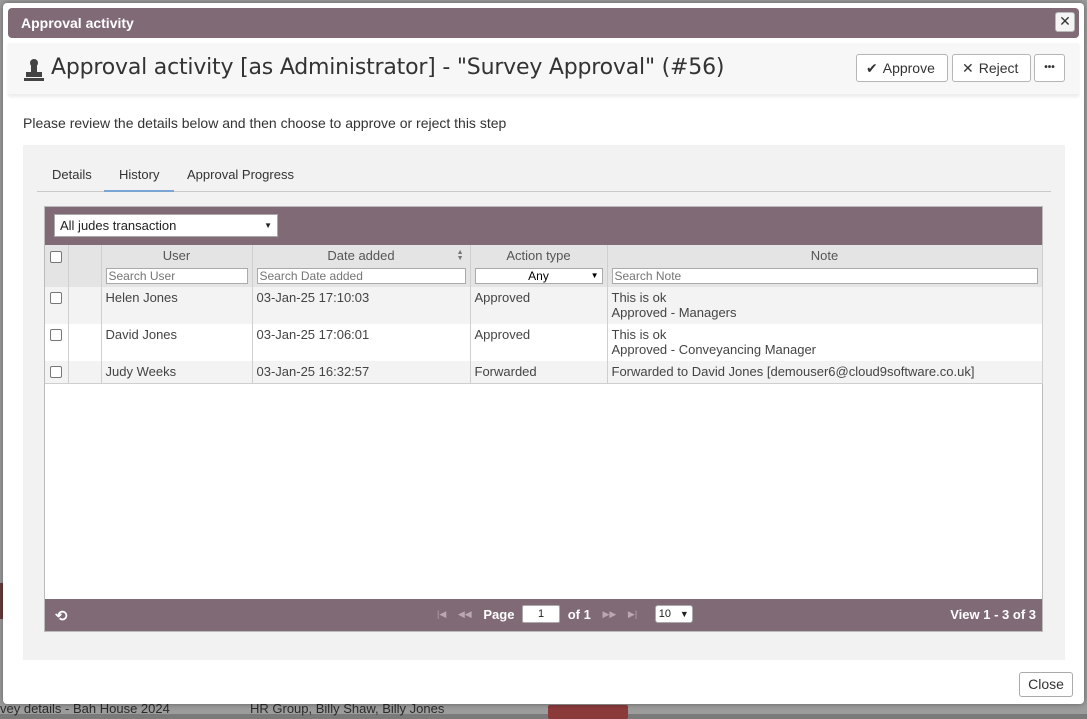 The image size is (1087, 719). I want to click on grid-toolbar: All judes transaction ▼, so click(543, 226).